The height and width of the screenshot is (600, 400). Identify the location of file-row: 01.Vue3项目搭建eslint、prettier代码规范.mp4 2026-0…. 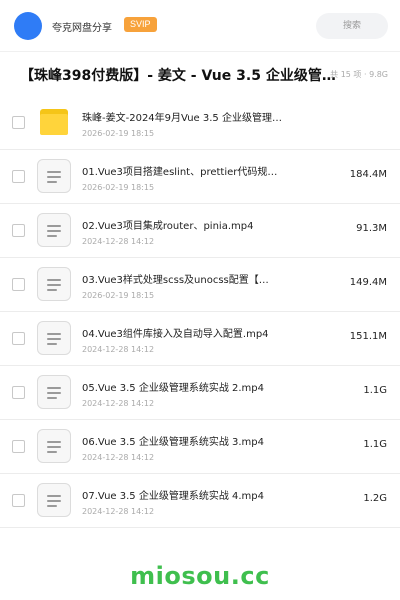
(200, 177).